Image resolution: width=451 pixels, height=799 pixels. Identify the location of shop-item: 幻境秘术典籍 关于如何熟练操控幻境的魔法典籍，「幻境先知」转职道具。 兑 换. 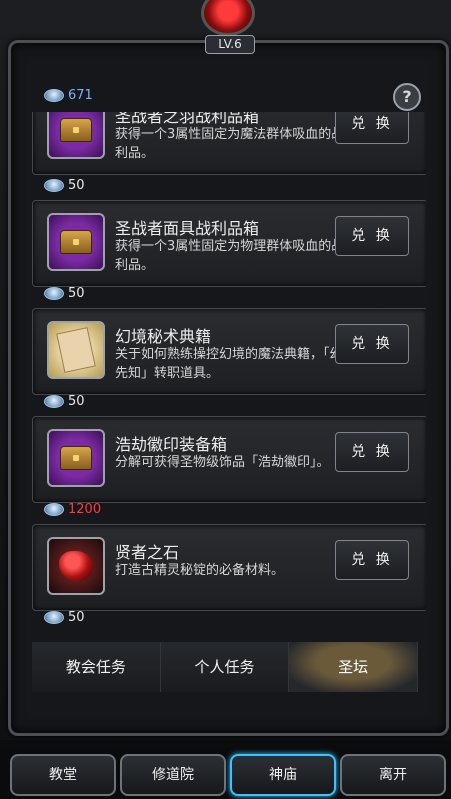
(229, 351).